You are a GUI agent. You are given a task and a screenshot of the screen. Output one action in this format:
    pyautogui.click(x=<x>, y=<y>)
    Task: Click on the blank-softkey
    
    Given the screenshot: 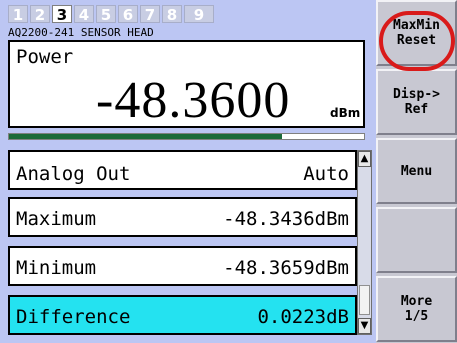 What is the action you would take?
    pyautogui.click(x=416, y=240)
    